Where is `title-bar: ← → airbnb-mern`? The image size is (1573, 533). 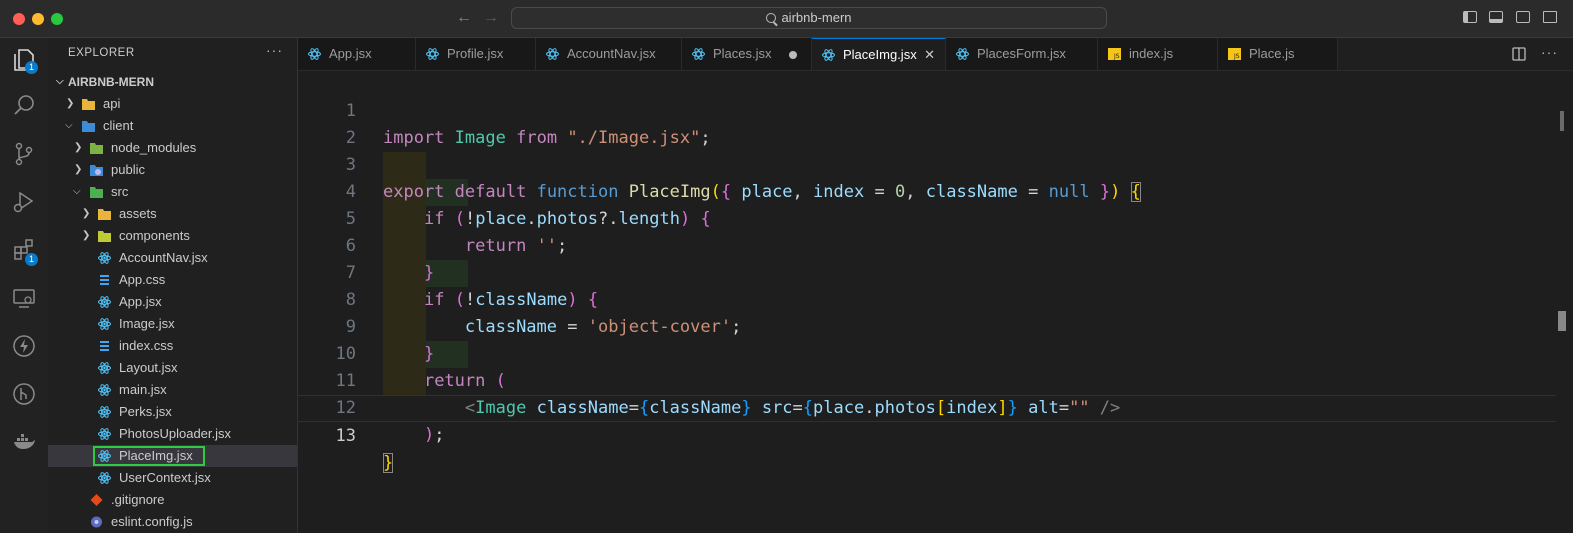 title-bar: ← → airbnb-mern is located at coordinates (786, 19).